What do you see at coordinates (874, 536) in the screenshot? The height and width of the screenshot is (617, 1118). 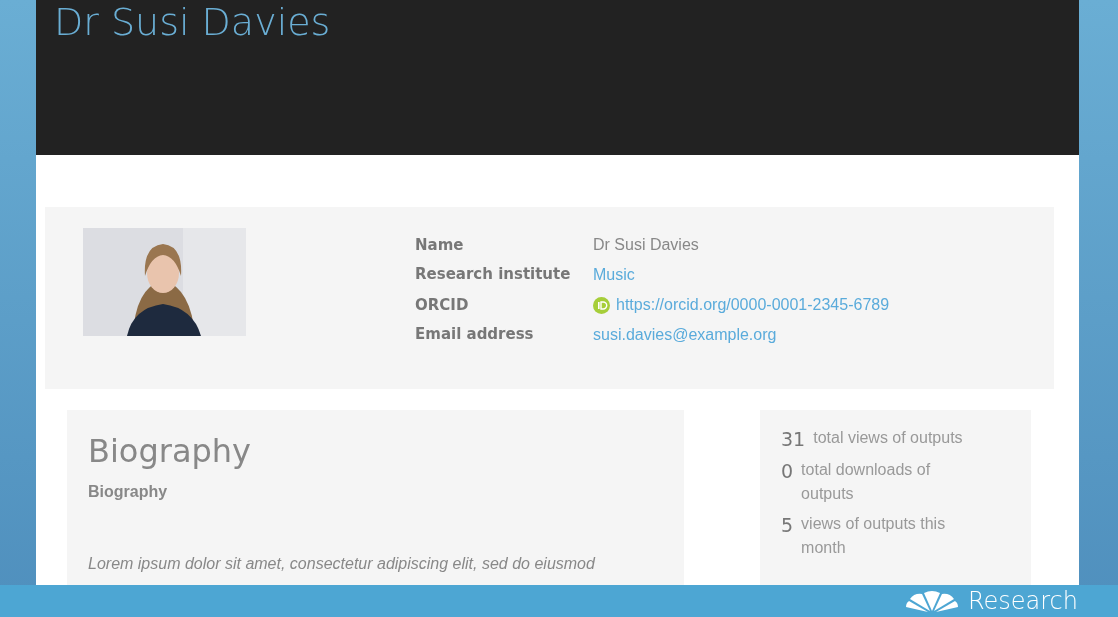 I see `stat-label: views of outputs this month` at bounding box center [874, 536].